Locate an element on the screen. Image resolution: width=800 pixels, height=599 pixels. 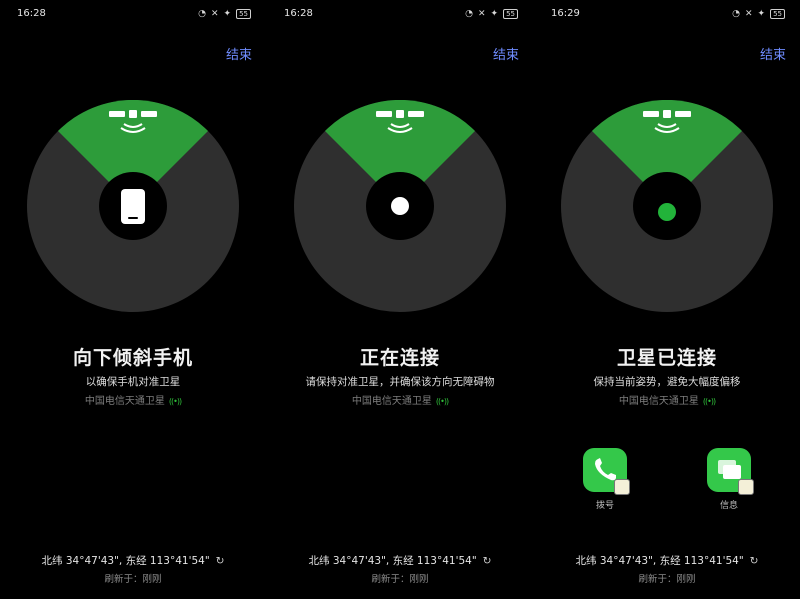
instruction-text: 请保持对准卫星，并确保该方向无障碍物 is located at coordinates (400, 382).